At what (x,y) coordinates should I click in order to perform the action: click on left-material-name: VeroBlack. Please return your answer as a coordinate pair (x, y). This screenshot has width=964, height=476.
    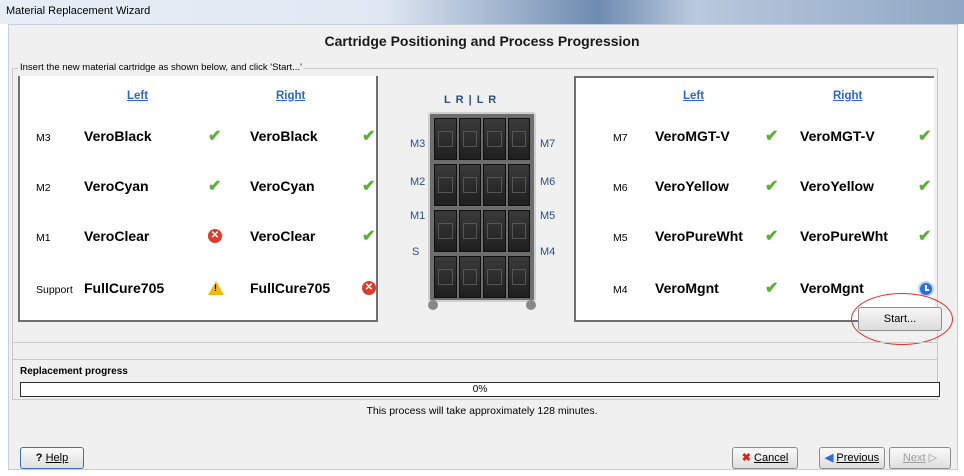
    Looking at the image, I should click on (118, 136).